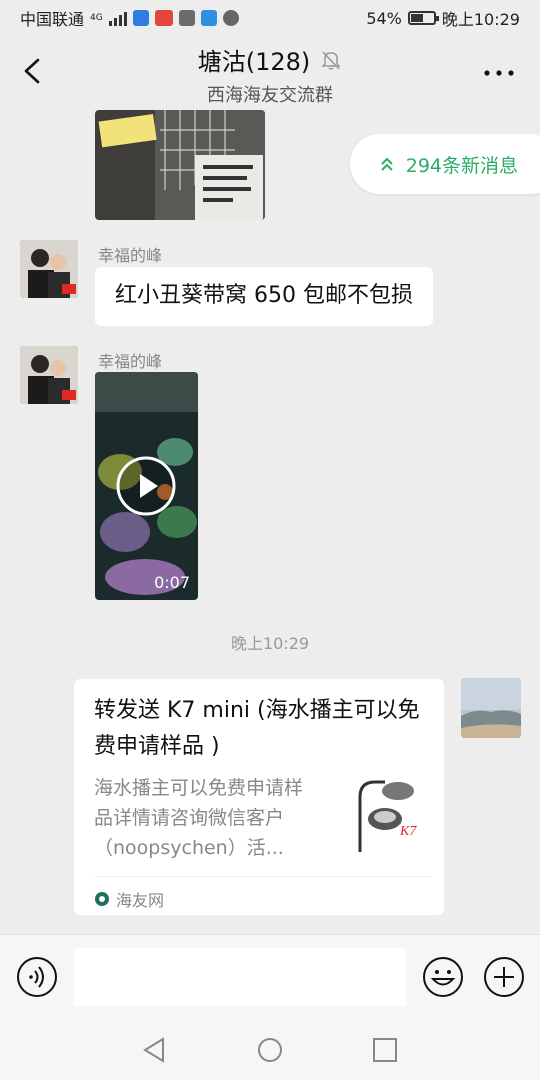 The height and width of the screenshot is (1080, 540). Describe the element at coordinates (491, 708) in the screenshot. I see `my-avatar` at that location.